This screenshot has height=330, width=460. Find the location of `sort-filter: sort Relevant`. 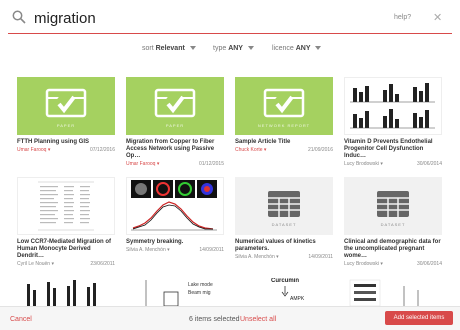

sort-filter: sort Relevant is located at coordinates (169, 48).